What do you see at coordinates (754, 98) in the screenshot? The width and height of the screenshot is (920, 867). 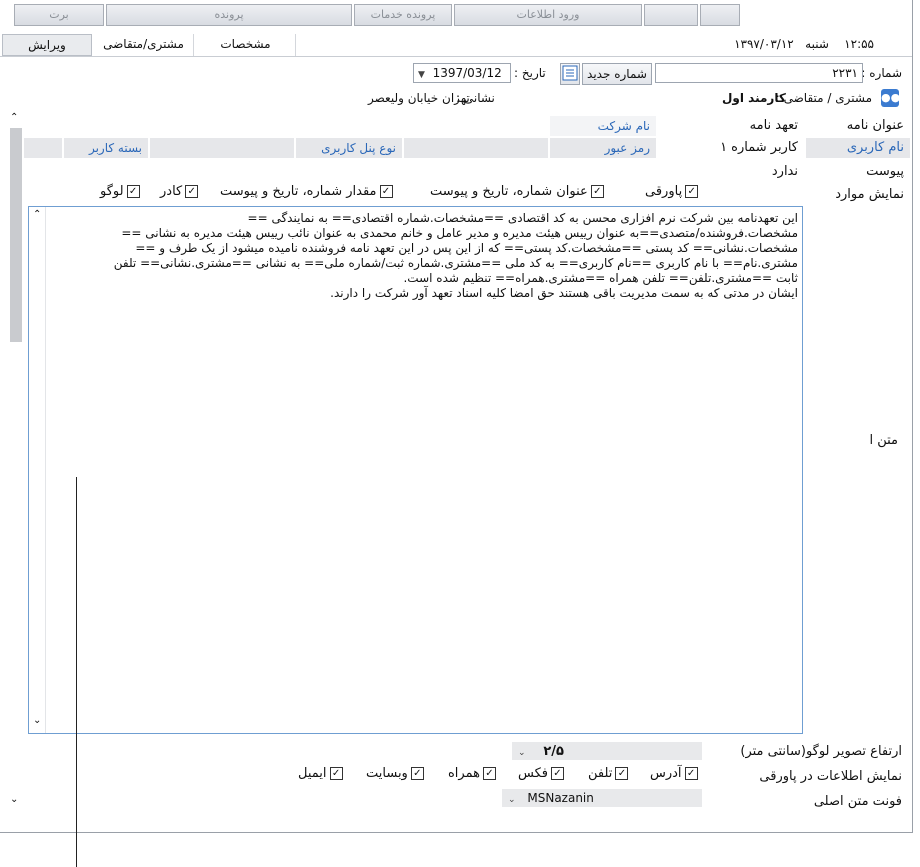 I see `customer-value: کارمند اول` at bounding box center [754, 98].